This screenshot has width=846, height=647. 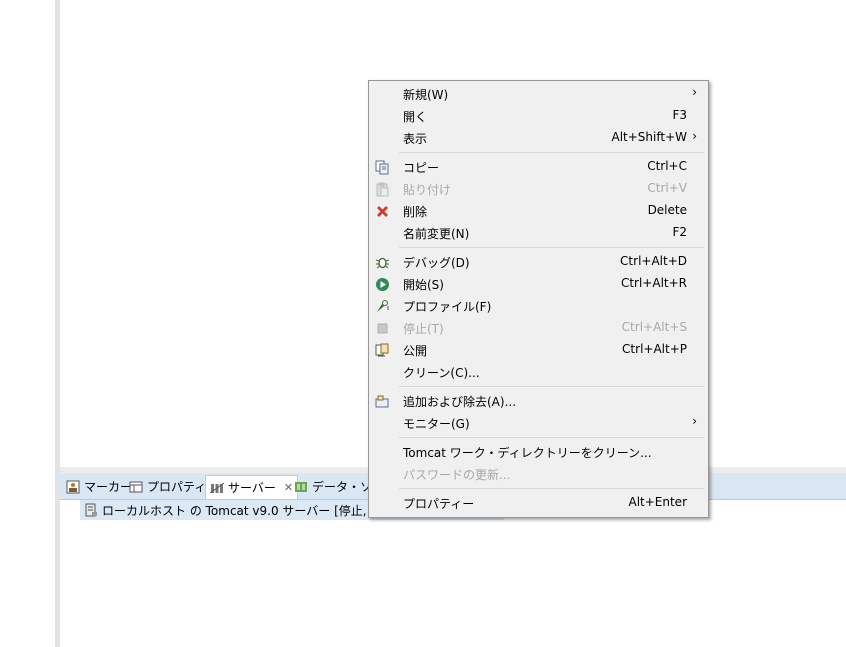 What do you see at coordinates (383, 306) in the screenshot?
I see `profile-icon` at bounding box center [383, 306].